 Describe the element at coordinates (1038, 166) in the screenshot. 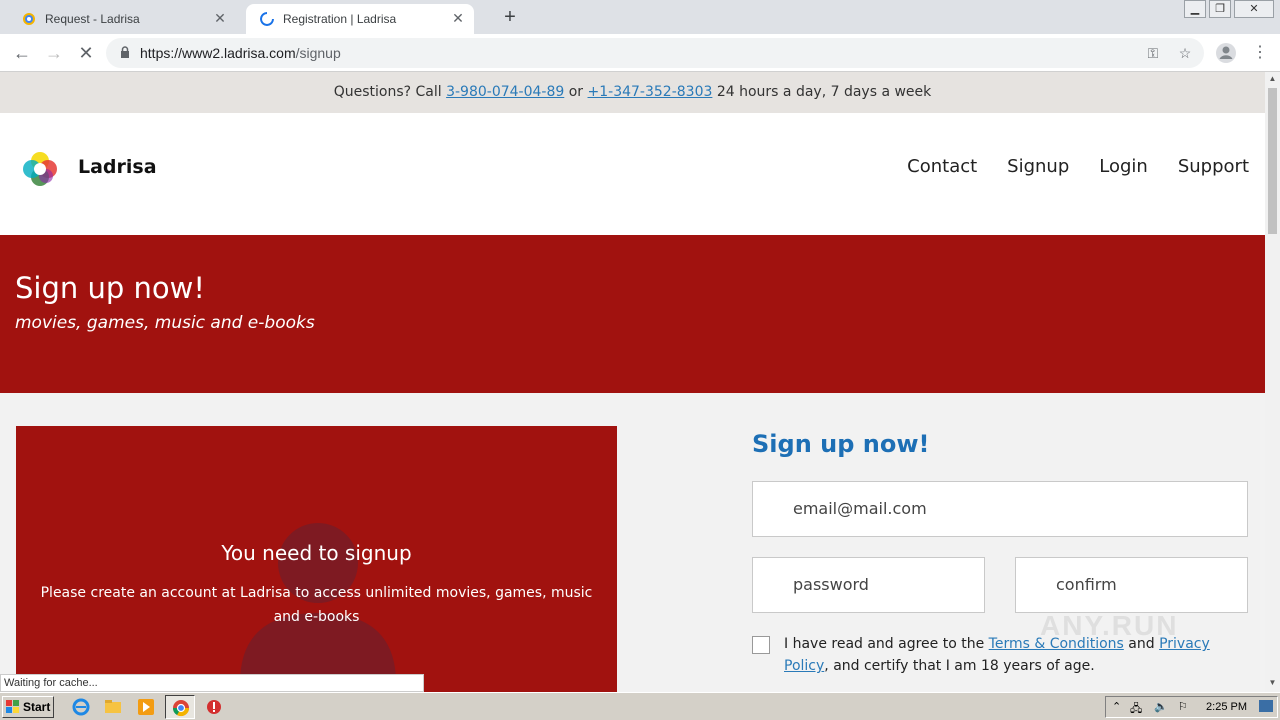

I see `nav-signup: Signup` at that location.